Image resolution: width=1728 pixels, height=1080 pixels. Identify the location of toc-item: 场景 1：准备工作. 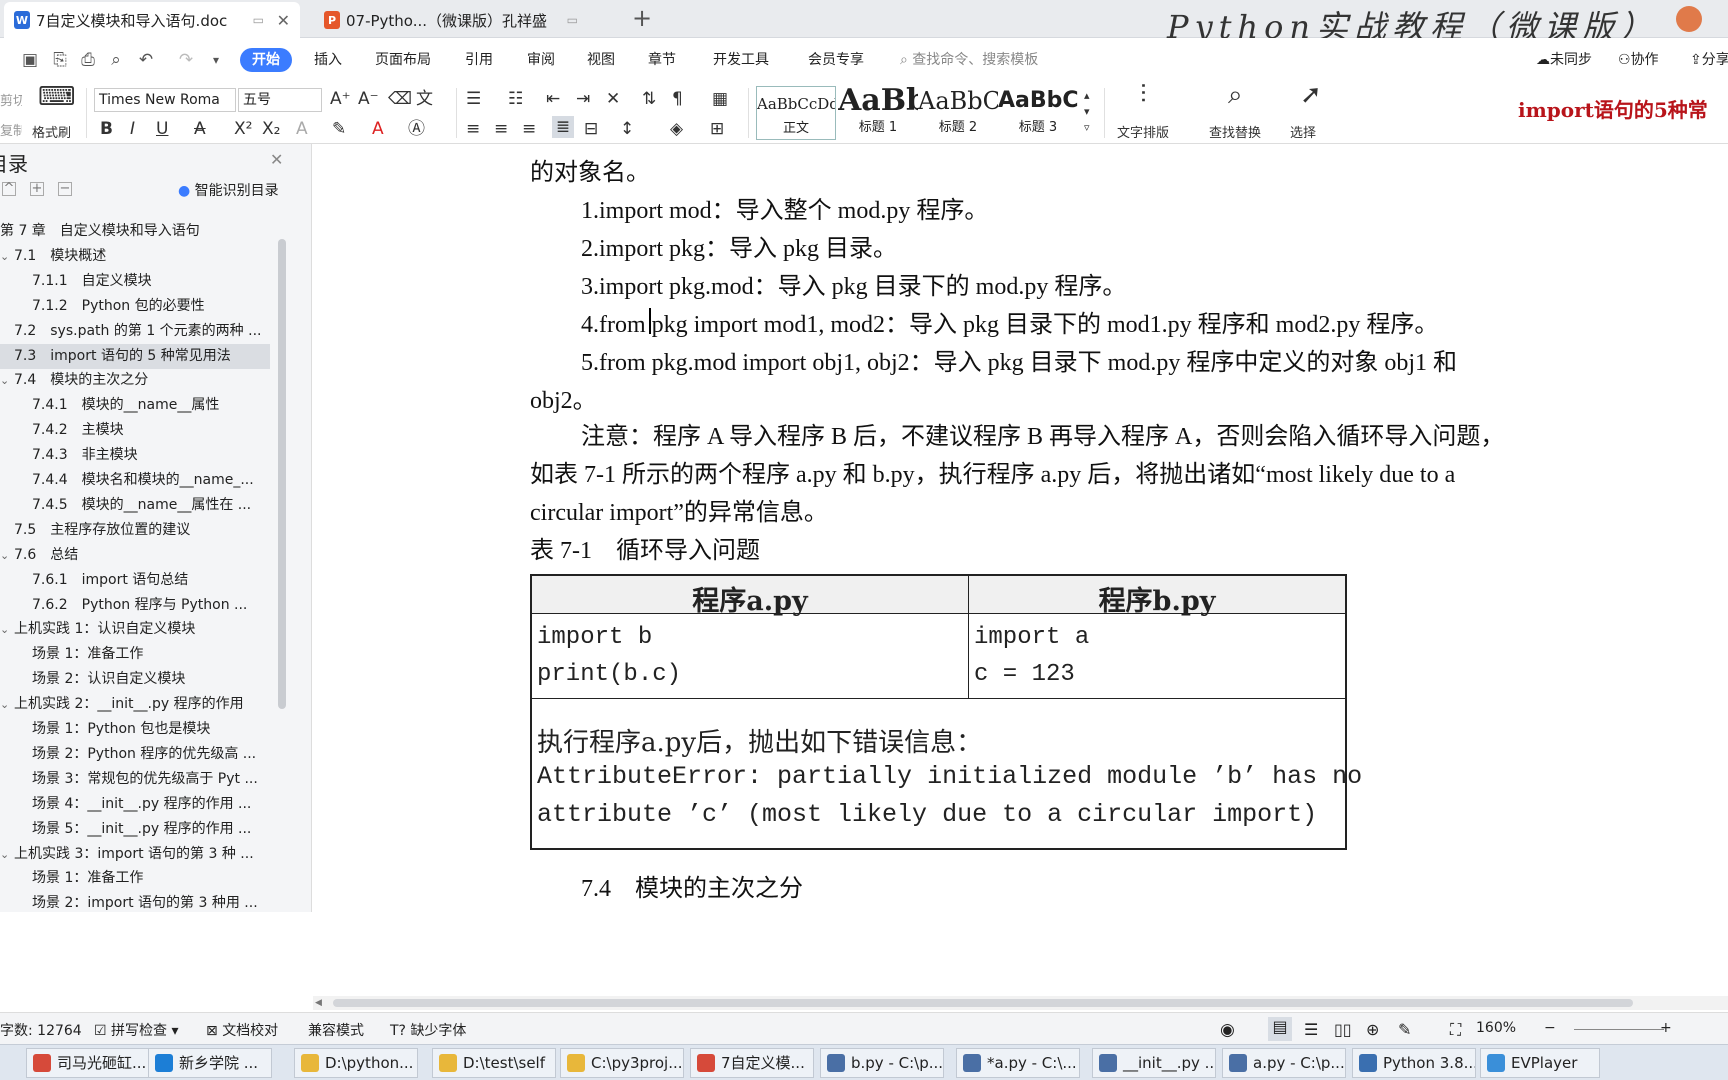
(135, 878).